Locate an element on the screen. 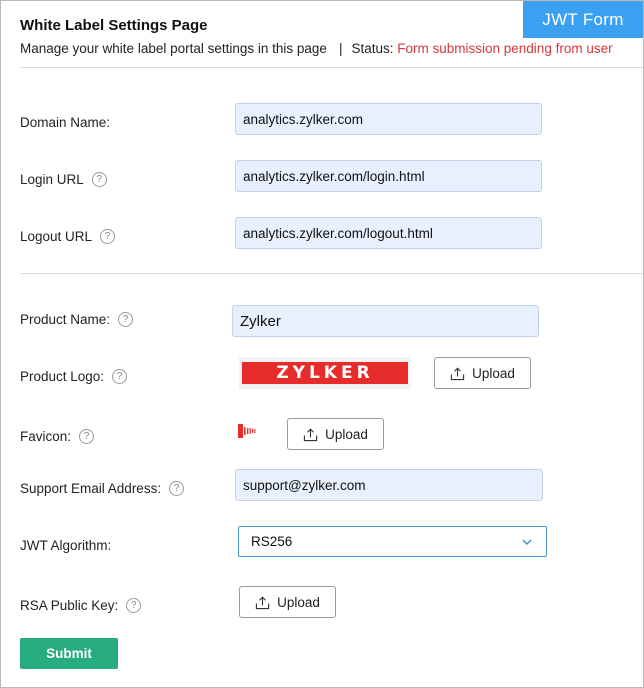 This screenshot has width=644, height=688. login-url-label: Login URL ? is located at coordinates (63, 179).